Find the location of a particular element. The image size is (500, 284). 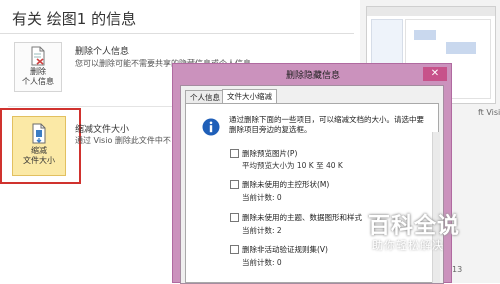

tab-personal-info: 个人信息 is located at coordinates (205, 97).